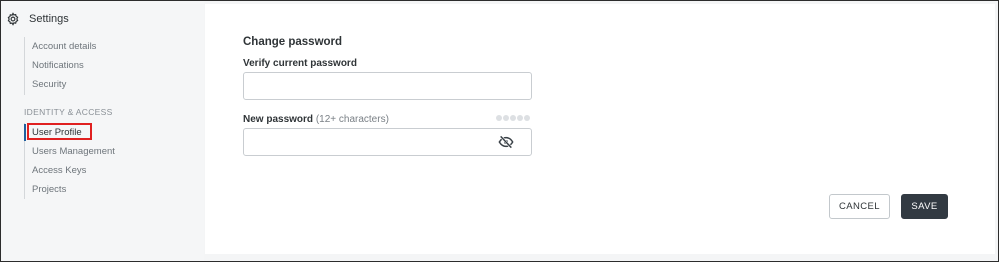 This screenshot has width=999, height=262. What do you see at coordinates (68, 112) in the screenshot?
I see `section-label-identity-access: IDENTITY & ACCESS` at bounding box center [68, 112].